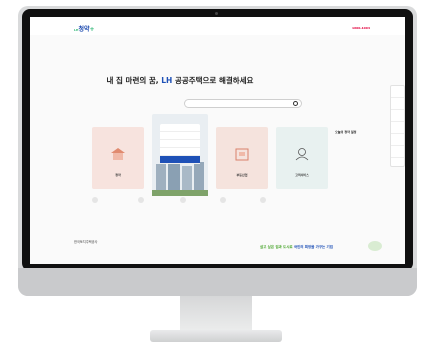 Image resolution: width=433 pixels, height=347 pixels. Describe the element at coordinates (118, 154) in the screenshot. I see `house-icon` at that location.